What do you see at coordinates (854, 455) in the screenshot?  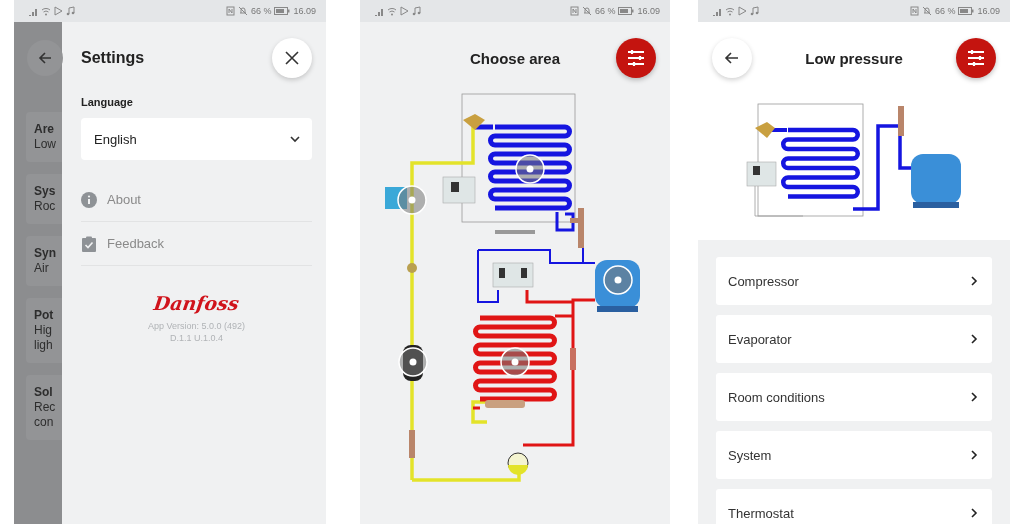 I see `list-item: System` at bounding box center [854, 455].